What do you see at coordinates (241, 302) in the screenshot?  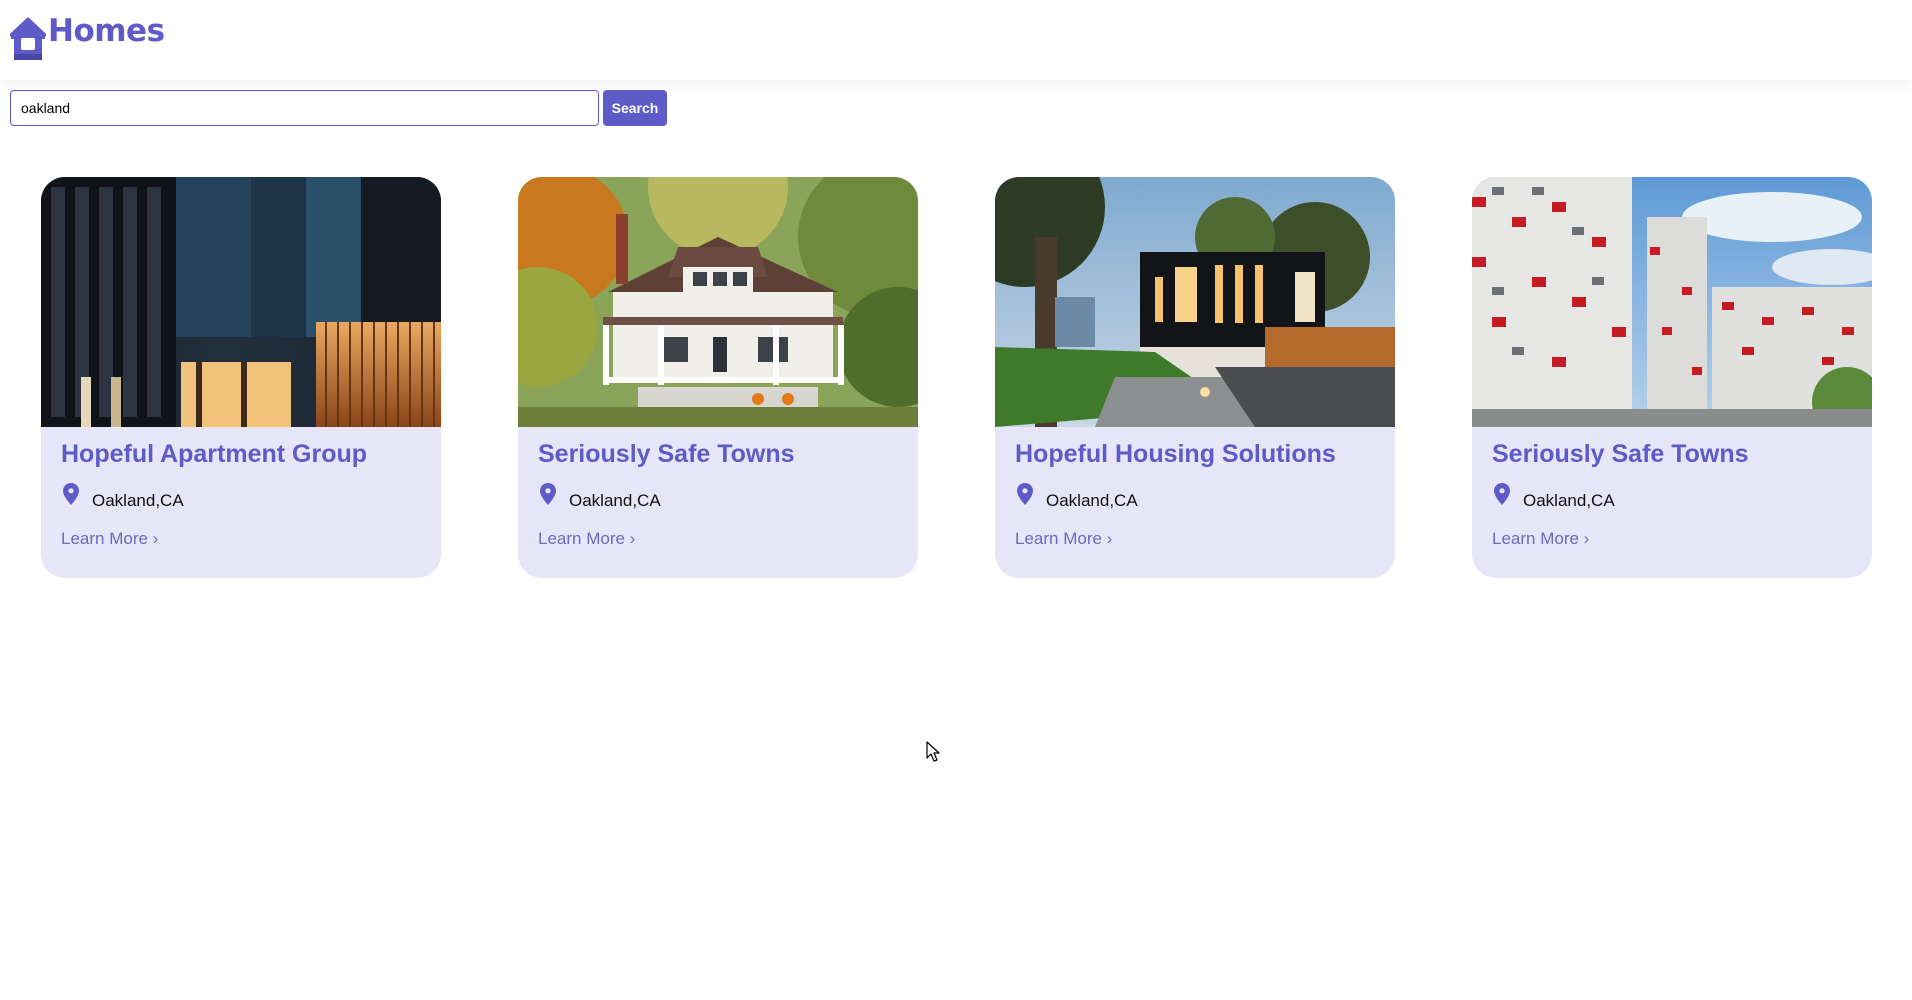 I see `listing-image-modern-dark-apartment` at bounding box center [241, 302].